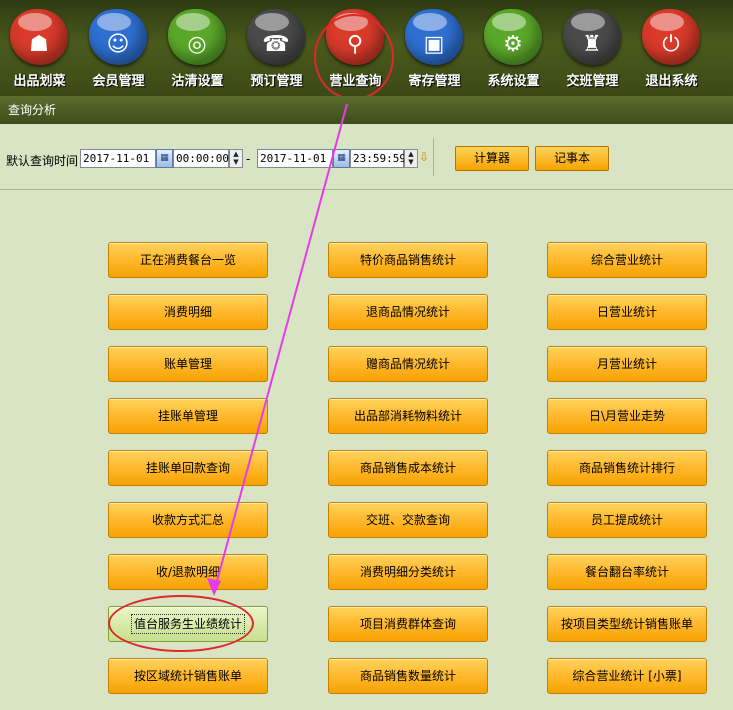  What do you see at coordinates (214, 587) in the screenshot?
I see `arrow-head` at bounding box center [214, 587].